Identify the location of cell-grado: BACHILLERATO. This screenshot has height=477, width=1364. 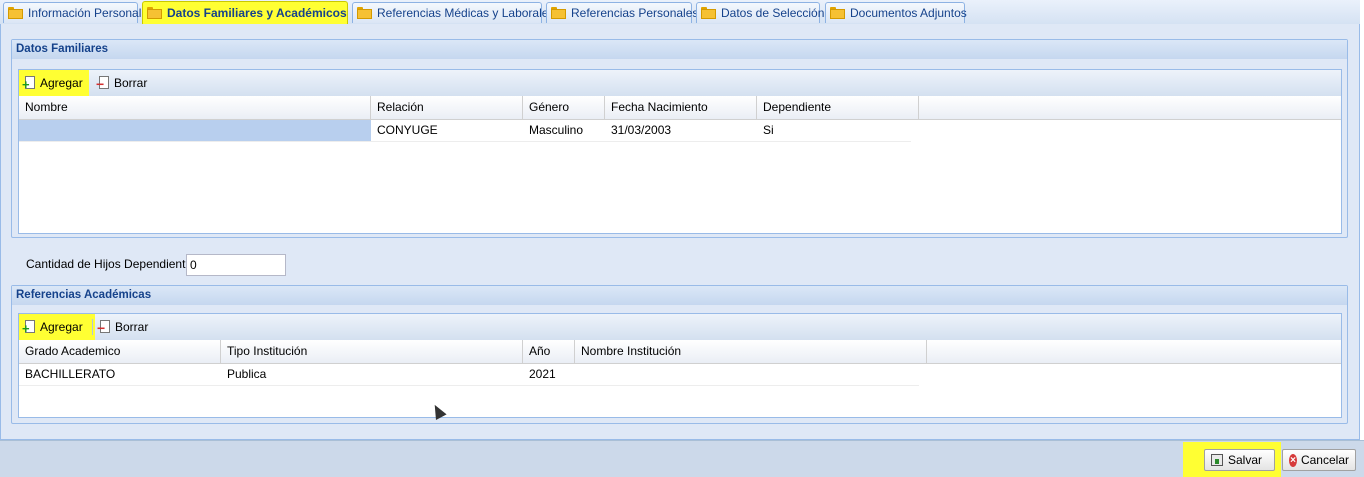
(70, 374).